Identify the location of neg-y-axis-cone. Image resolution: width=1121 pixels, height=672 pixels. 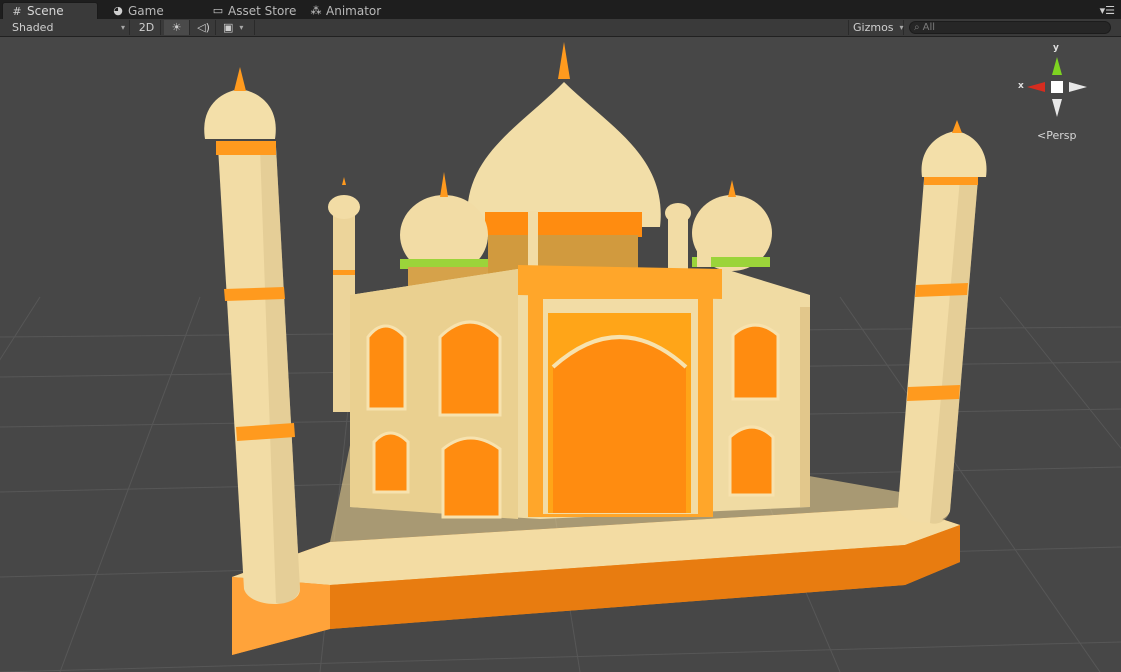
(1057, 108).